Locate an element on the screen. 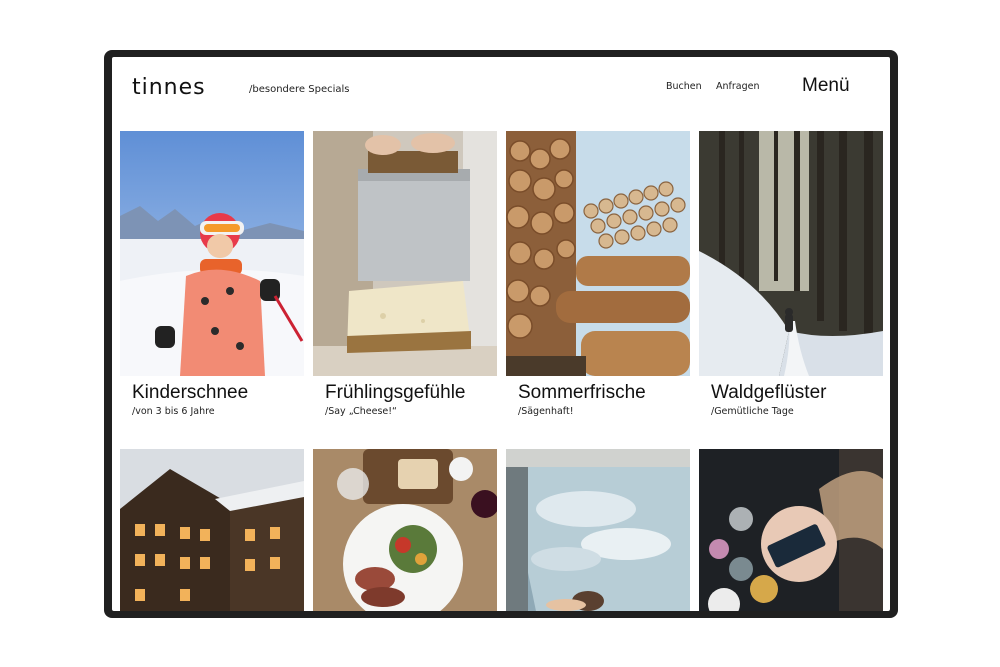  card-image-cheese-slicer is located at coordinates (405, 253).